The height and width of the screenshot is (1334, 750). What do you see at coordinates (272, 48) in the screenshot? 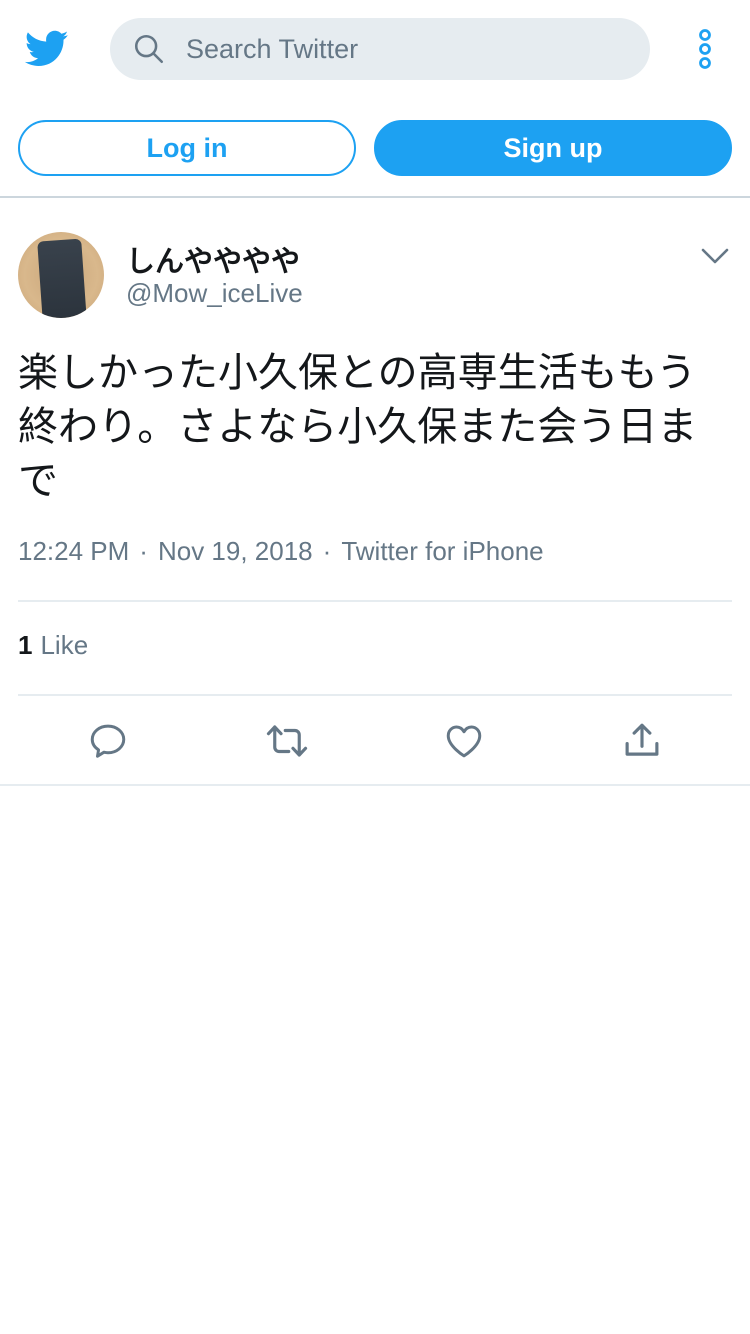
I see `search-placeholder: Search Twitter` at bounding box center [272, 48].